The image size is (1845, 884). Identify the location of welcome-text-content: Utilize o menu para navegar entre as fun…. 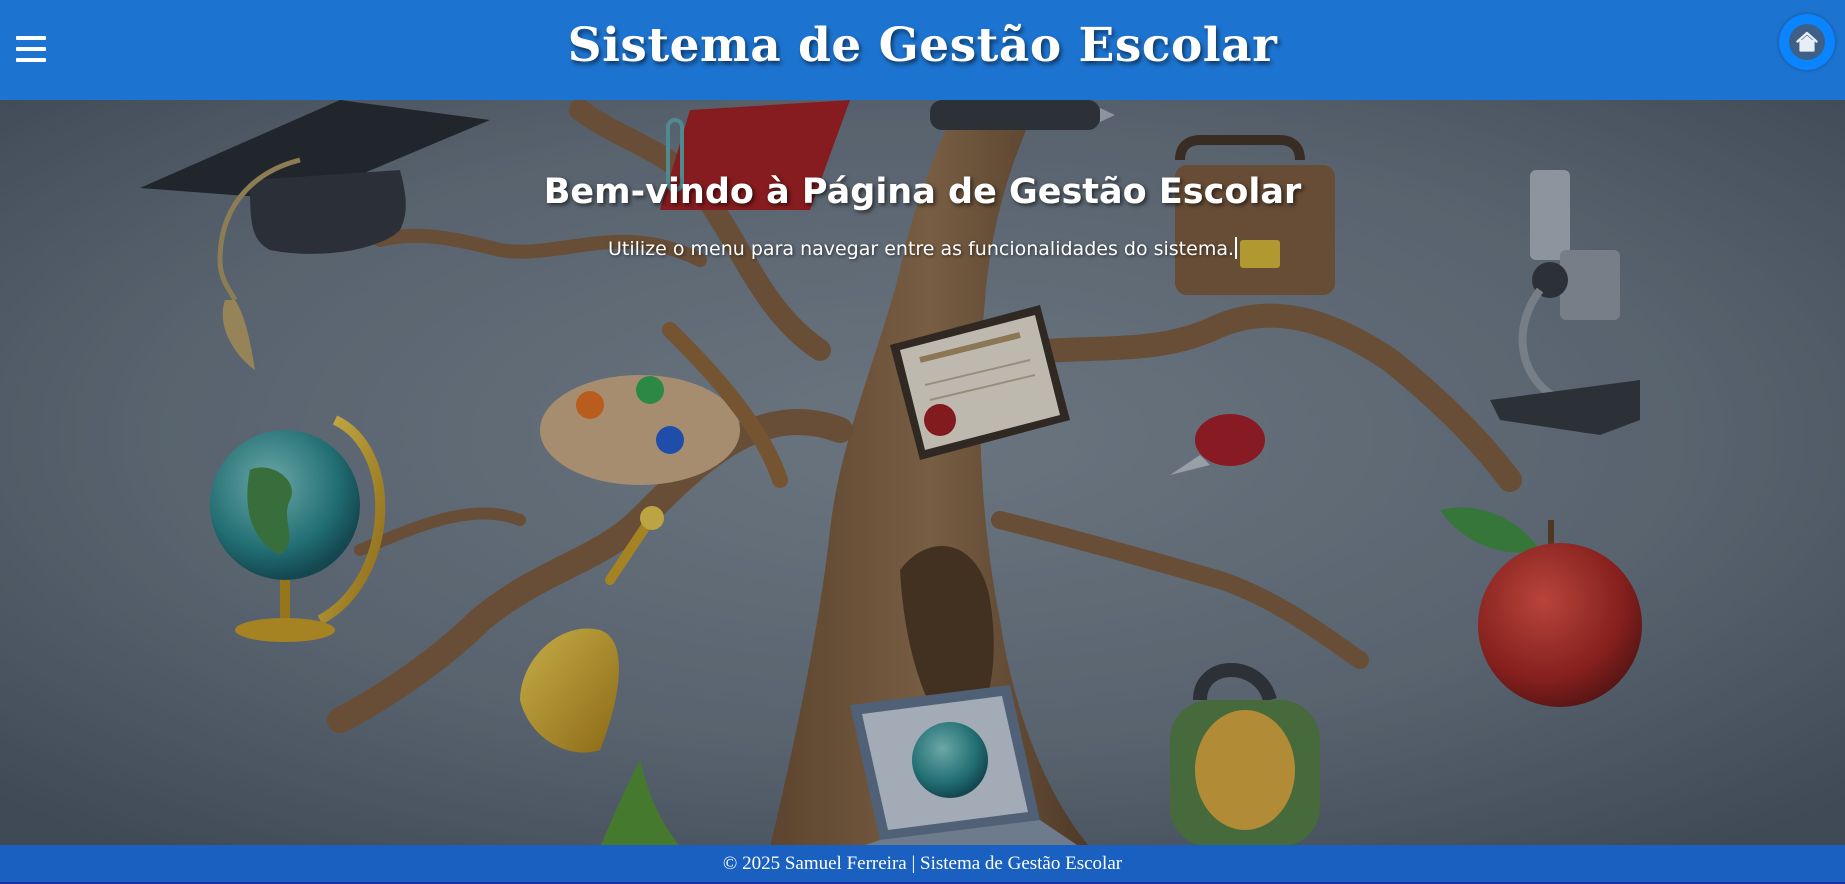
(921, 249).